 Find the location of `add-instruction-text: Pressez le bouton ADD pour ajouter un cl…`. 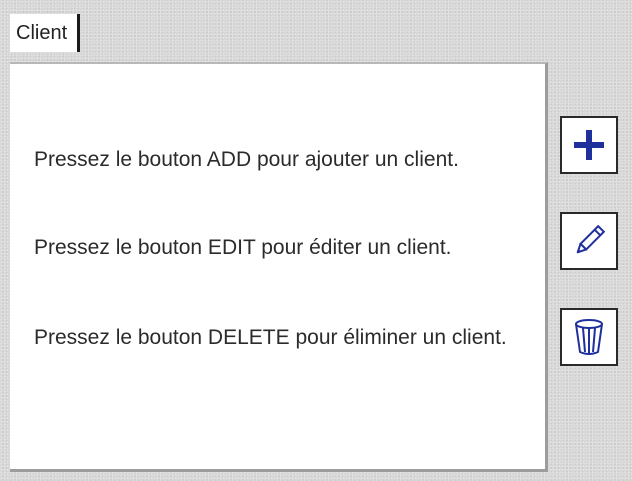

add-instruction-text: Pressez le bouton ADD pour ajouter un cl… is located at coordinates (246, 159).